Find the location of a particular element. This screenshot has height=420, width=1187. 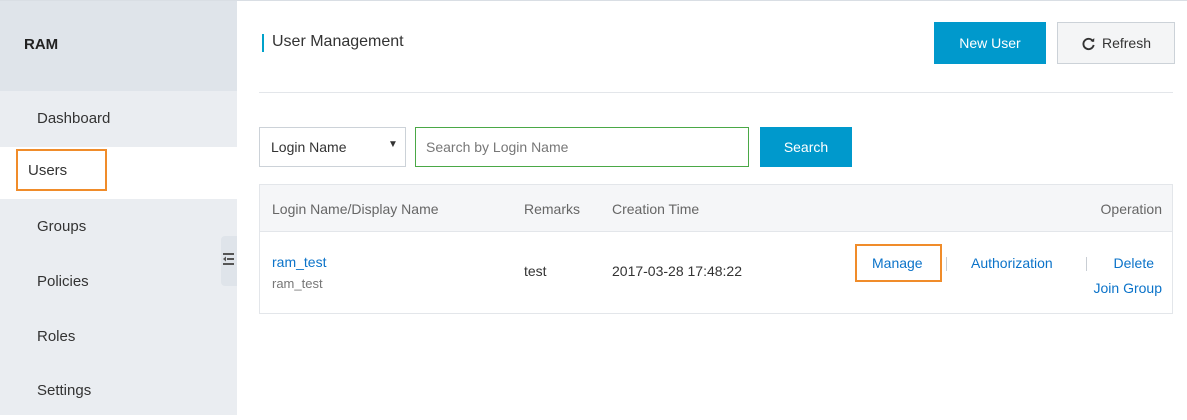

title-accent-bar is located at coordinates (263, 43).